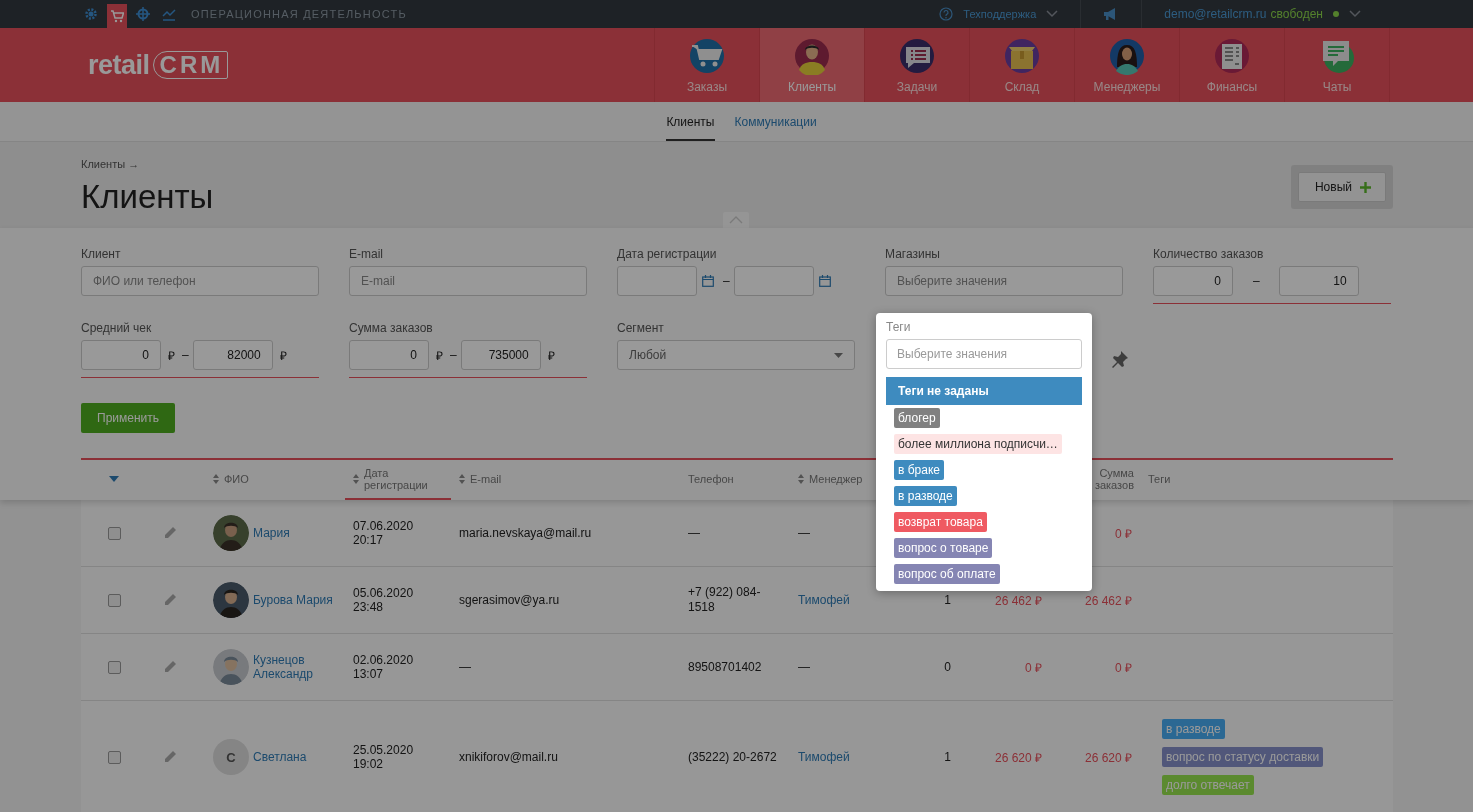  Describe the element at coordinates (399, 479) in the screenshot. I see `column-header: Дата регистрации` at that location.